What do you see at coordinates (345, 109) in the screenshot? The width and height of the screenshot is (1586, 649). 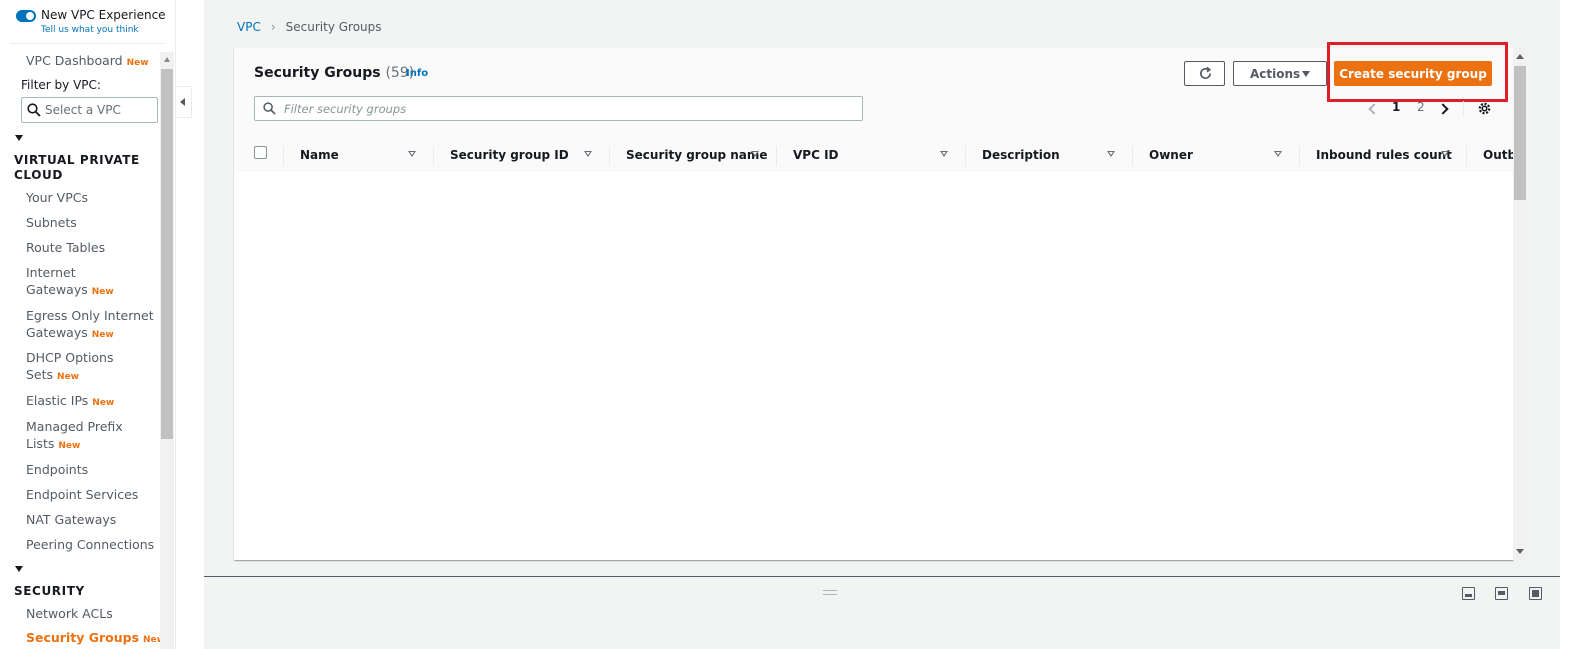 I see `filter-placeholder: Filter security groups` at bounding box center [345, 109].